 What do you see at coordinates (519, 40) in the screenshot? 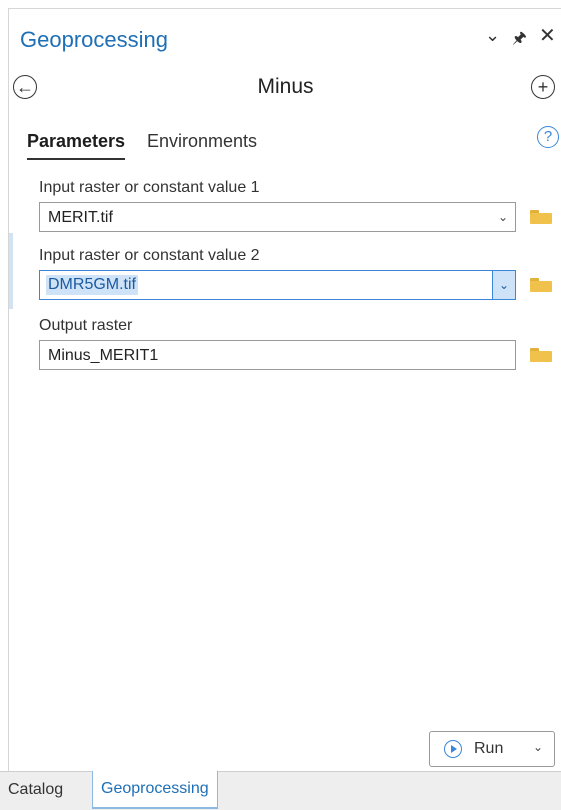
I see `pin-icon: 🖈` at bounding box center [519, 40].